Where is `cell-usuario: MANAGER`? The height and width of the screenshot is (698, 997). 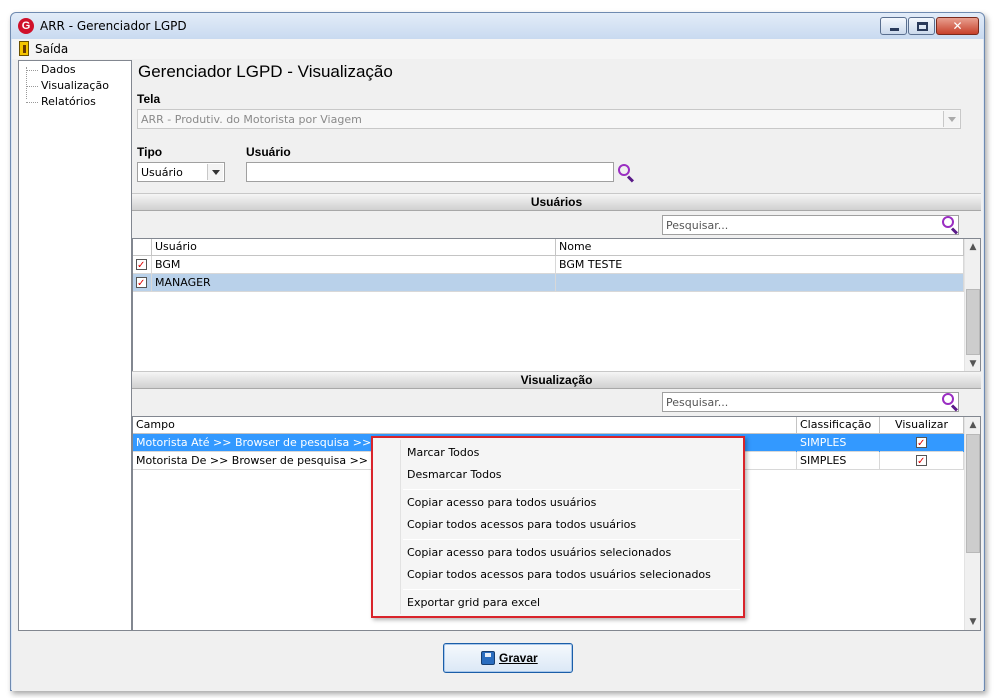
cell-usuario: MANAGER is located at coordinates (354, 283).